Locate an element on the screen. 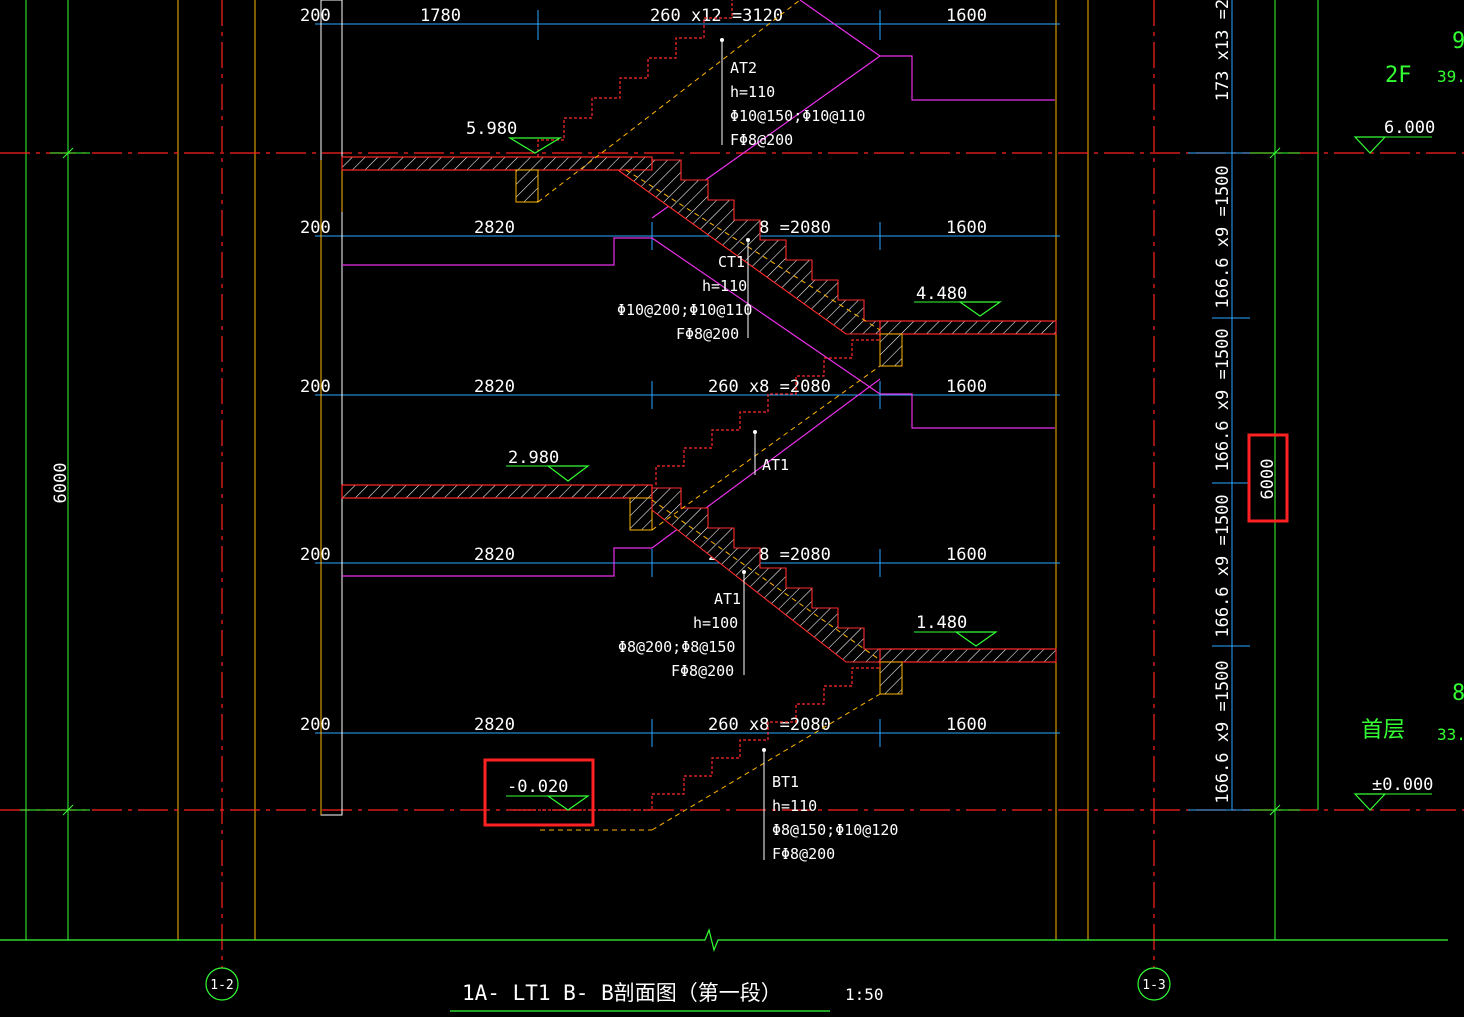 The width and height of the screenshot is (1464, 1017). bt1-rebar: Φ8@150;Φ10@120 is located at coordinates (835, 830).